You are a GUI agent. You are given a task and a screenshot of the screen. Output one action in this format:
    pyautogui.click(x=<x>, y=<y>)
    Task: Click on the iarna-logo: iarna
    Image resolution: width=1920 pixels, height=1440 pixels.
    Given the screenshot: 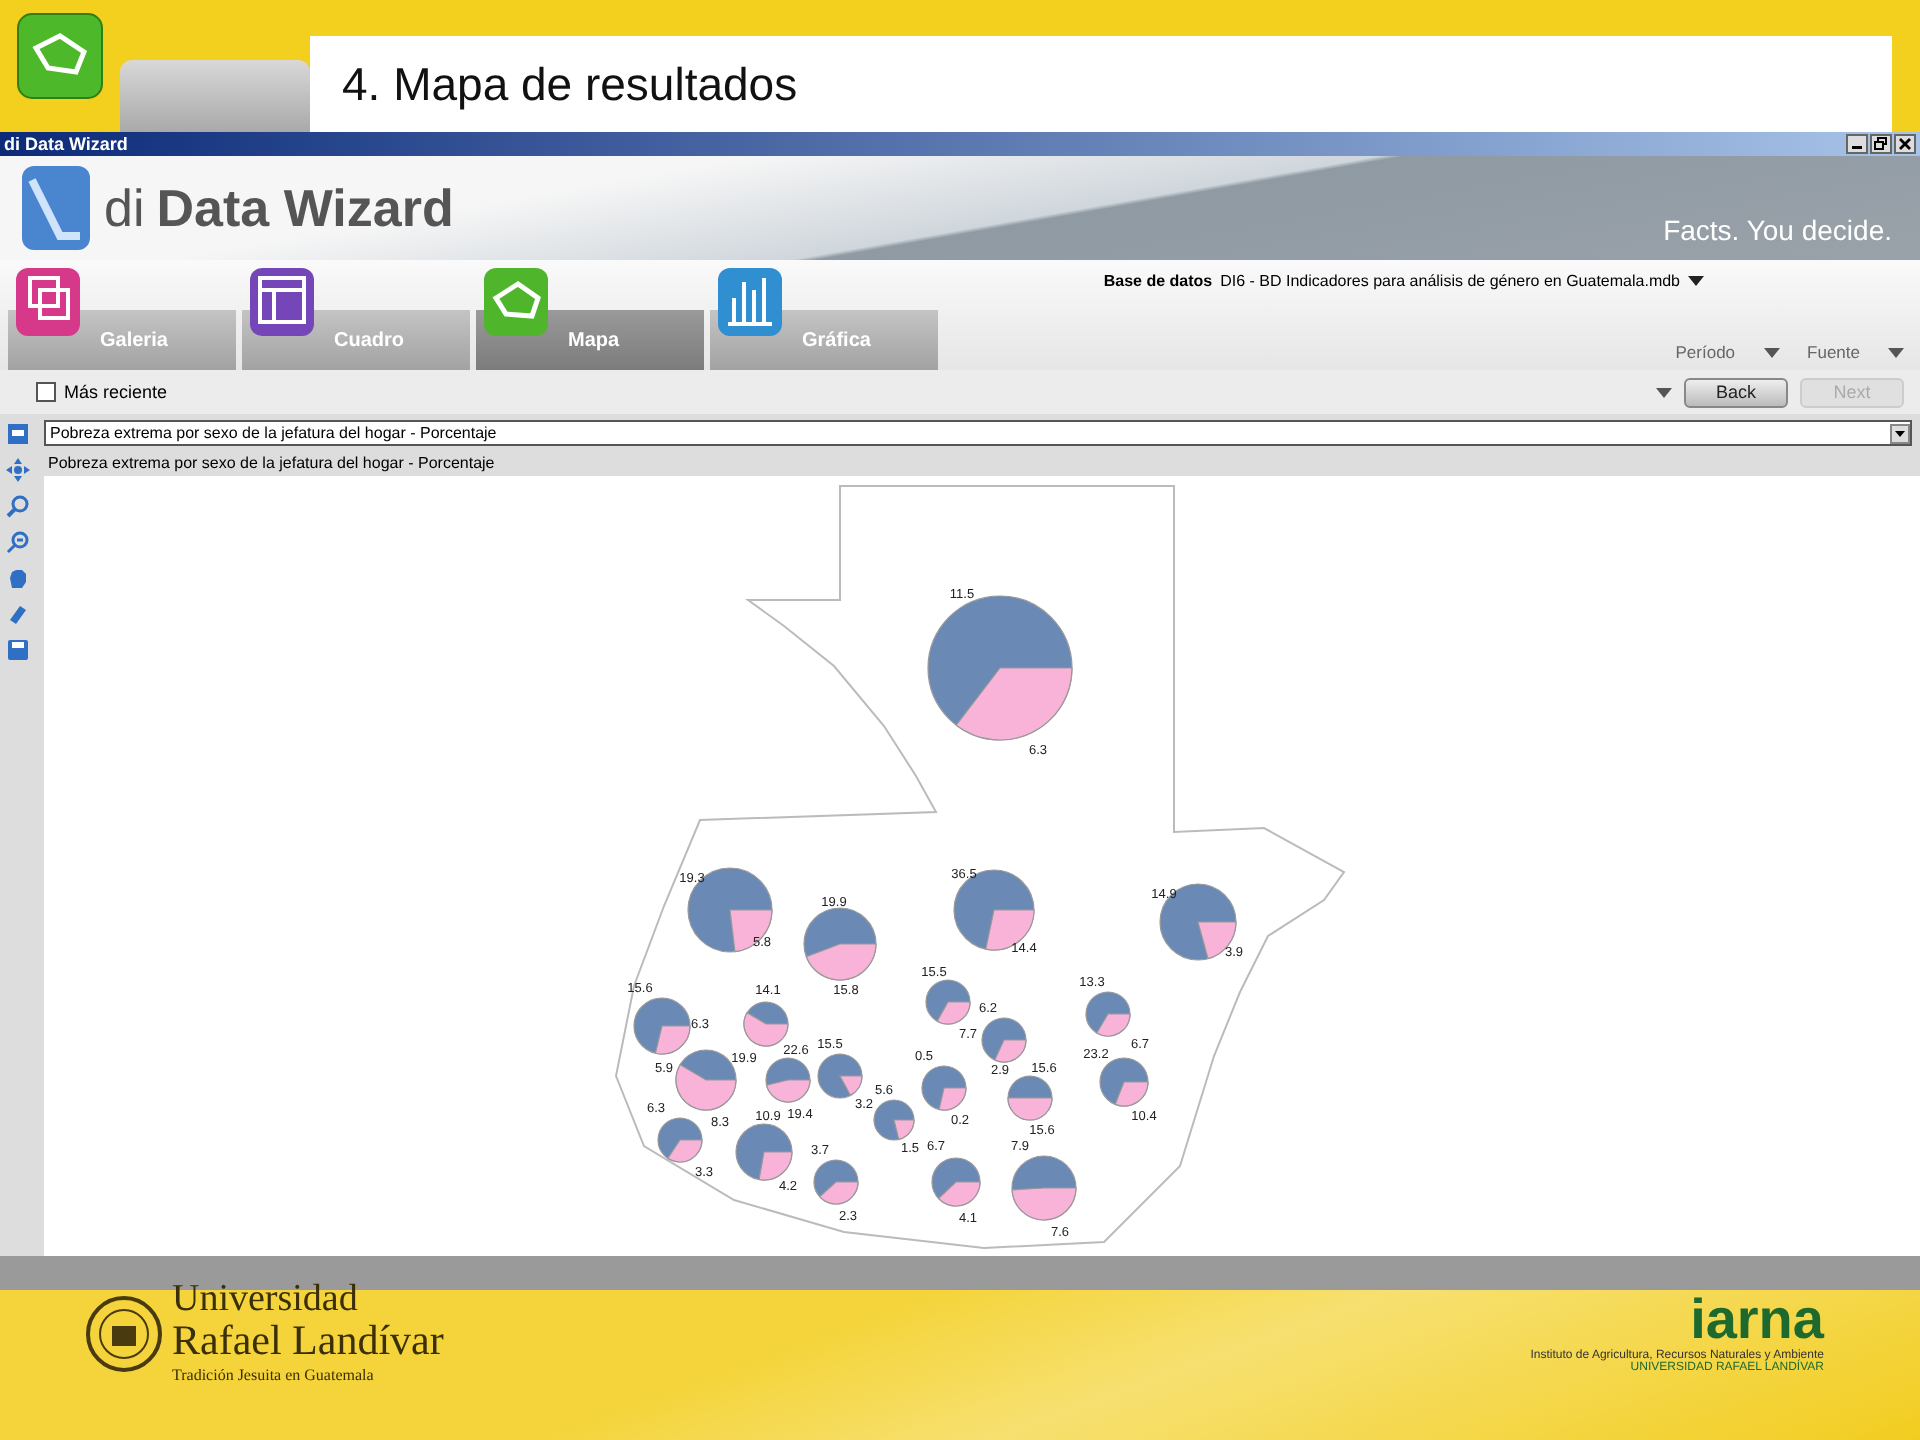 What is the action you would take?
    pyautogui.click(x=1757, y=1320)
    